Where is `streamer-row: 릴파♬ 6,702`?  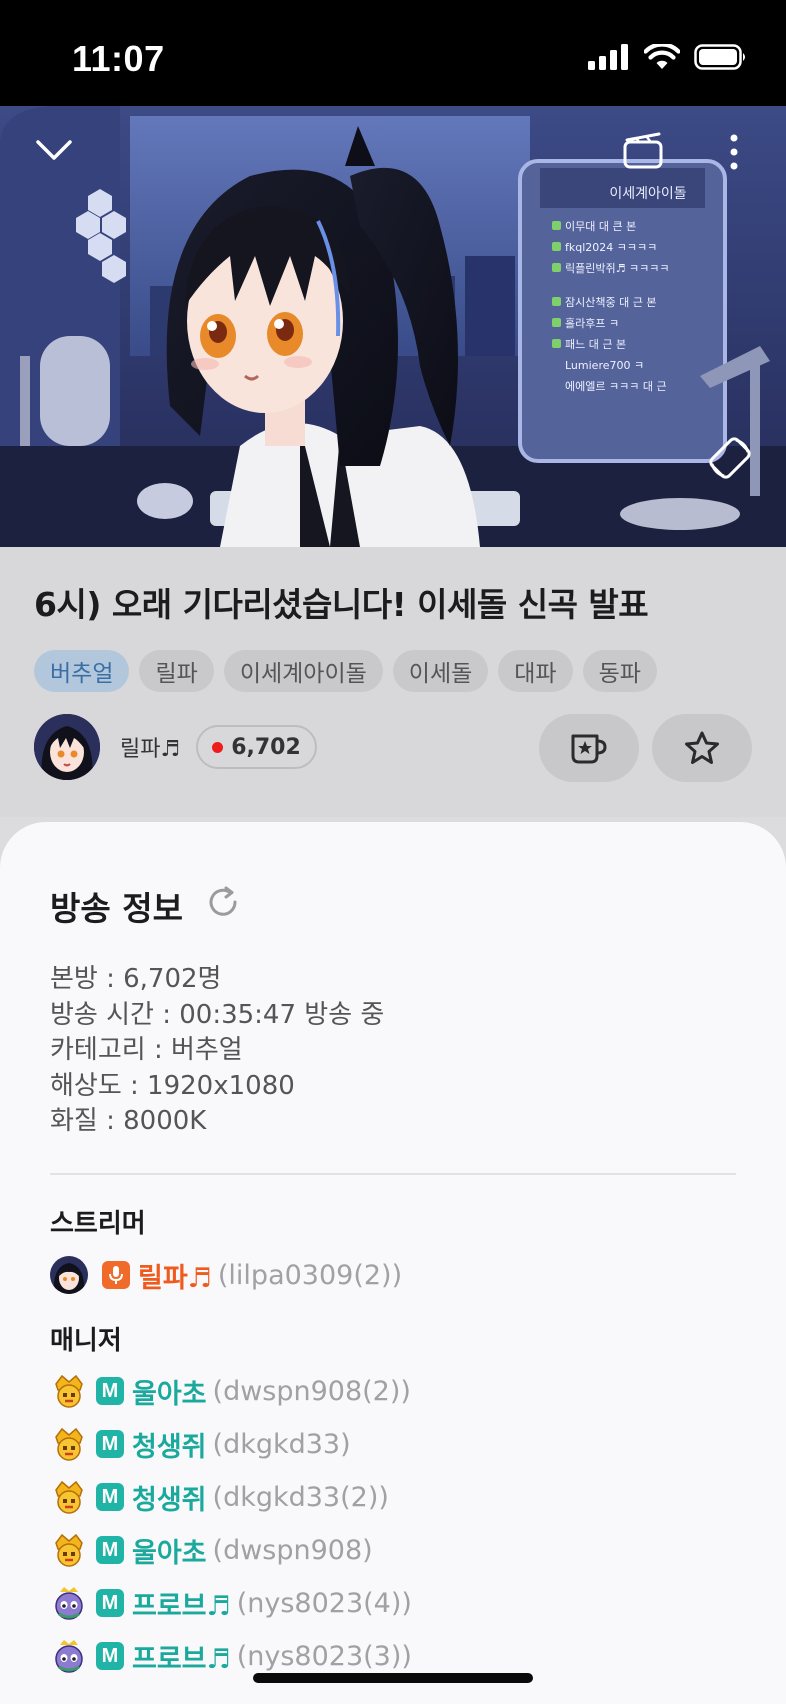
streamer-row: 릴파♬ 6,702 is located at coordinates (175, 747).